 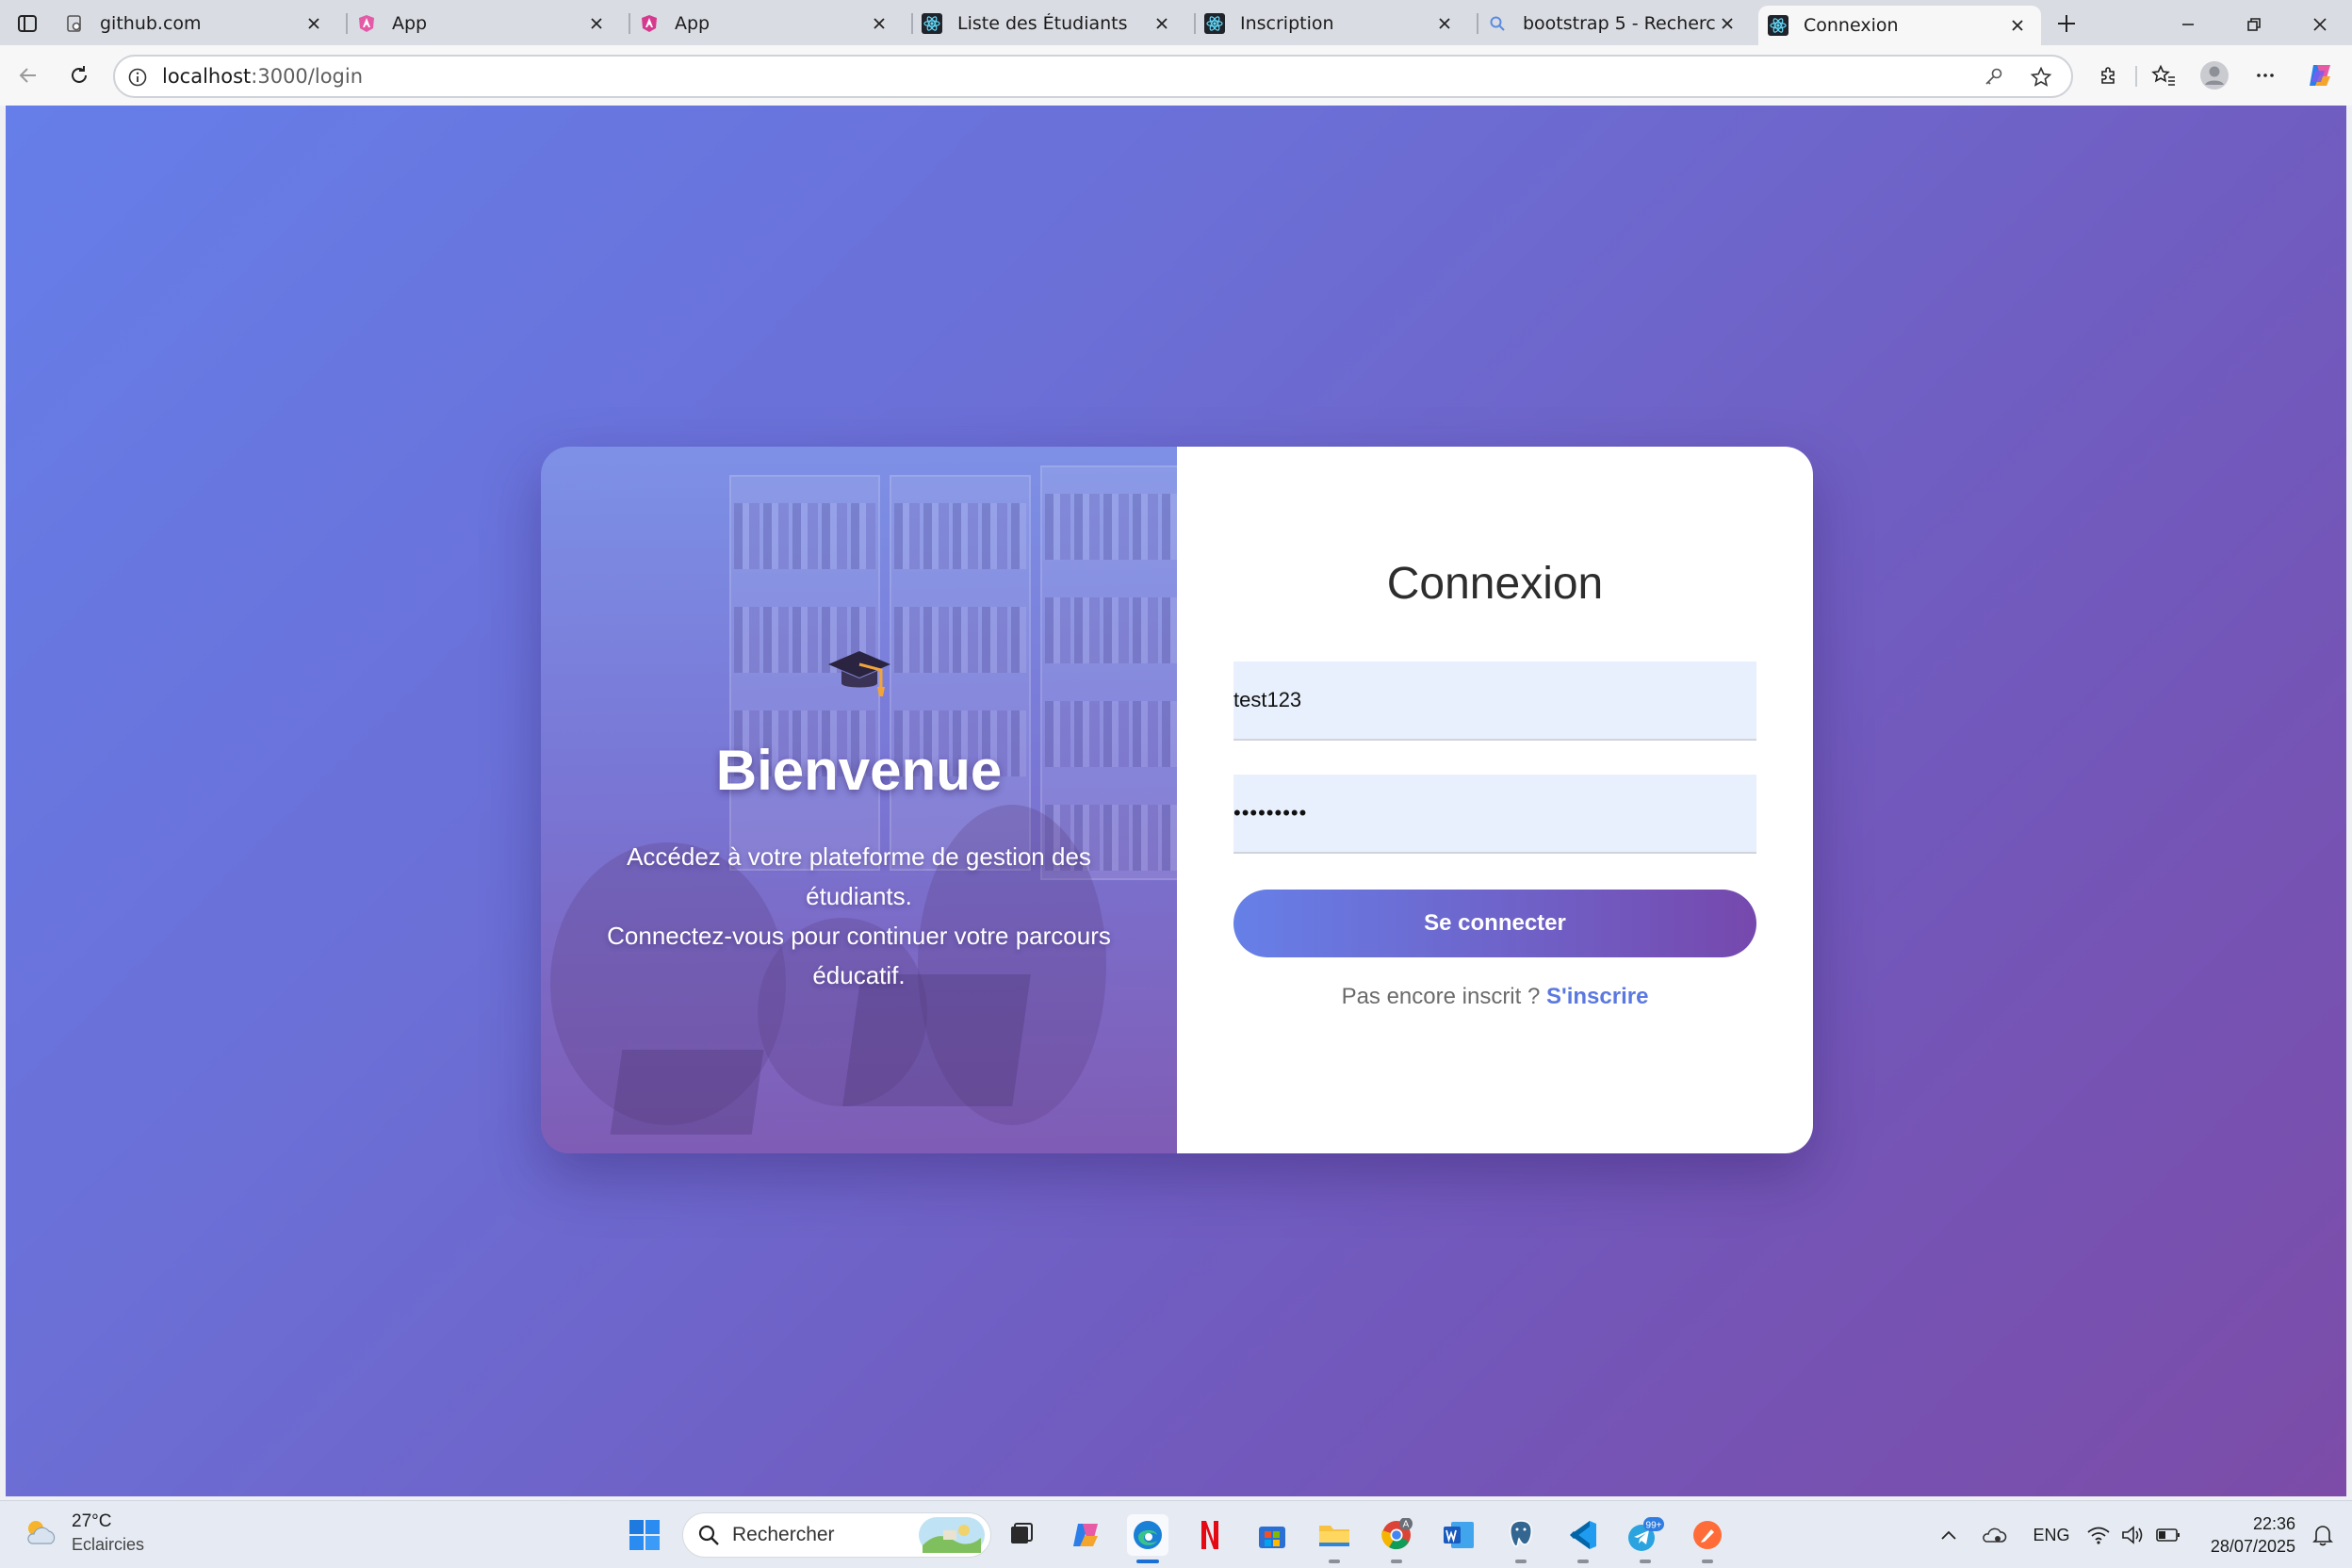 I want to click on telegram-icon: 99+, so click(x=1646, y=1534).